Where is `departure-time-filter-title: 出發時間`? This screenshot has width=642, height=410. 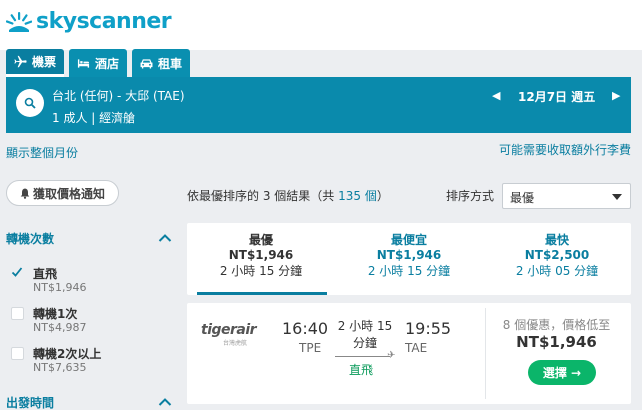 departure-time-filter-title: 出發時間 is located at coordinates (30, 402).